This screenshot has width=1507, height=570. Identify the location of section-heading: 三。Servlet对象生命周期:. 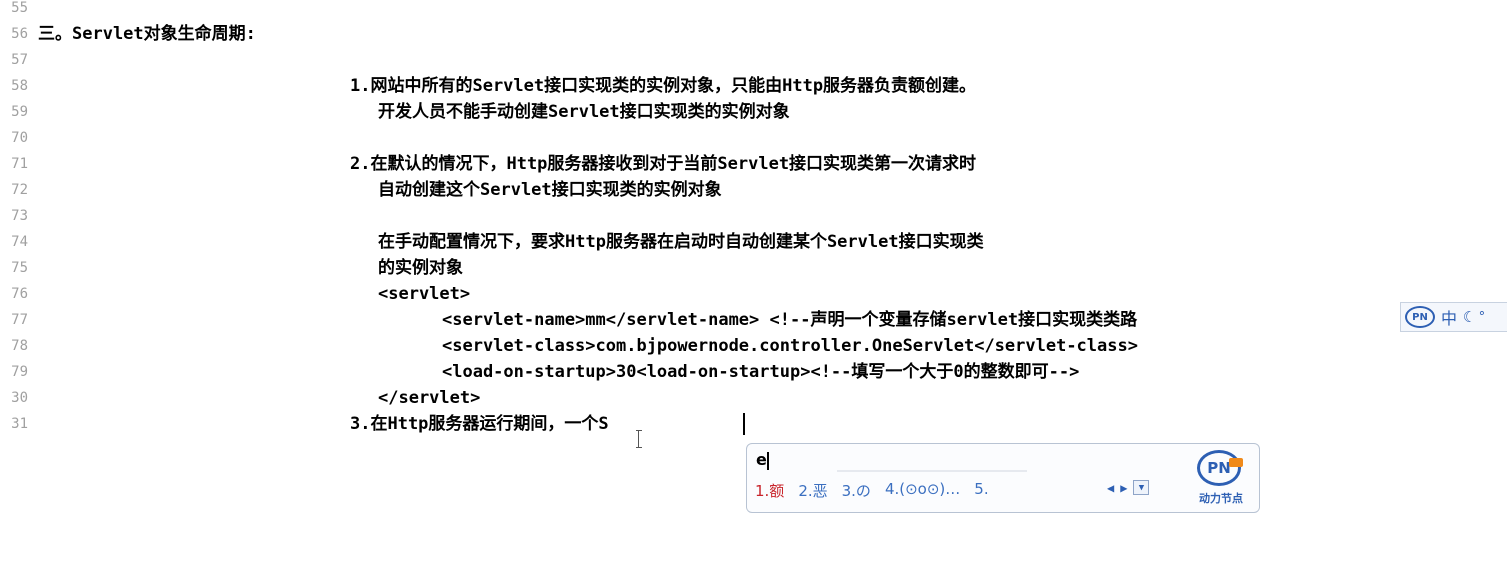
(147, 34).